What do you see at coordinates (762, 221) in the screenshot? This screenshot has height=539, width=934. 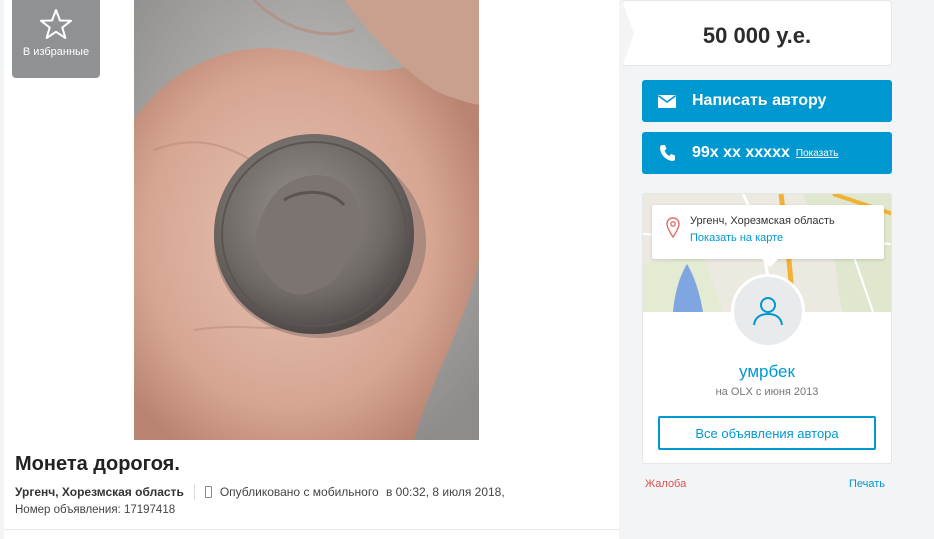 I see `map-location-text: Ургенч, Хорезмская область` at bounding box center [762, 221].